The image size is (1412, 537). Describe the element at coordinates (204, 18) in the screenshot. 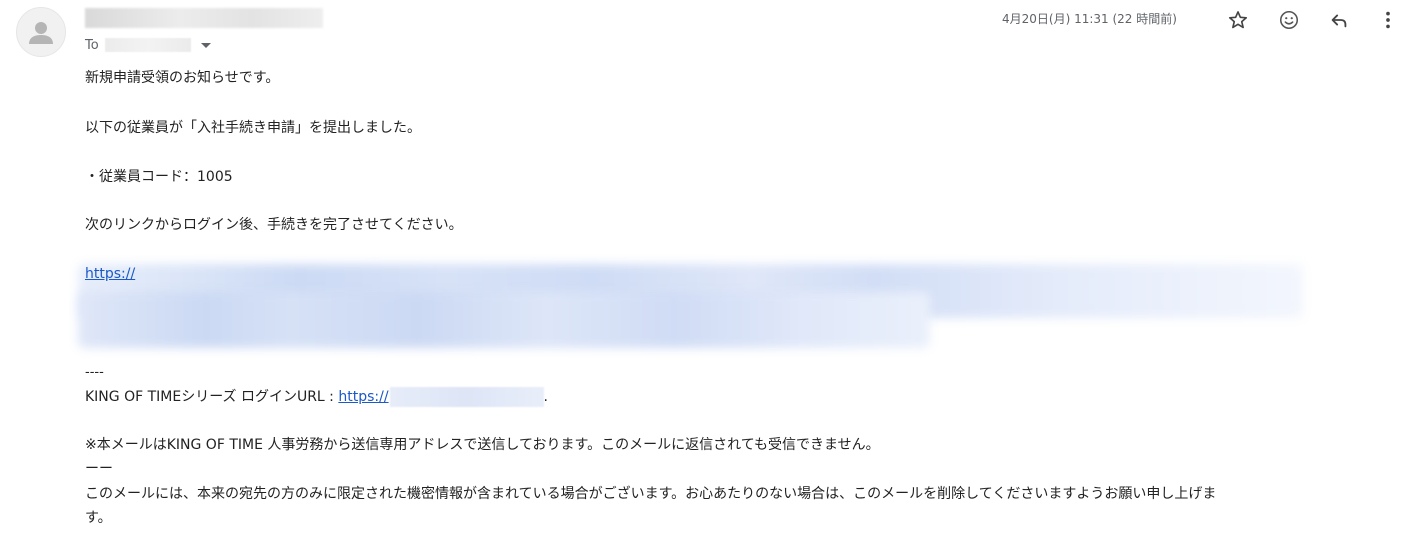

I see `sender-name-redacted` at that location.